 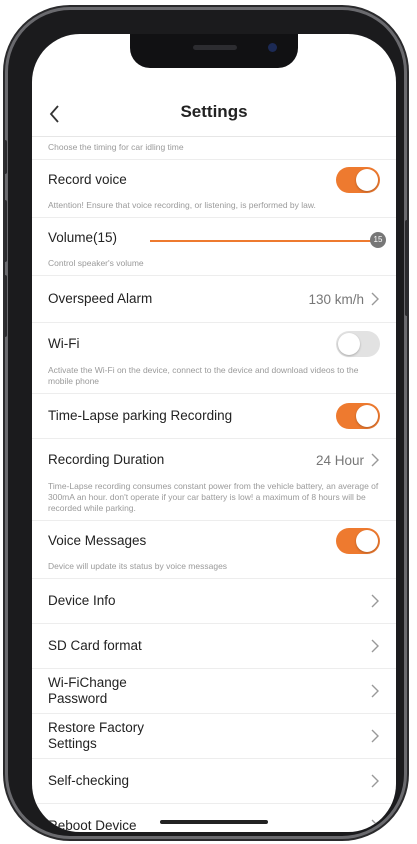 I want to click on volume-row: Volume(15) 15, so click(x=214, y=238).